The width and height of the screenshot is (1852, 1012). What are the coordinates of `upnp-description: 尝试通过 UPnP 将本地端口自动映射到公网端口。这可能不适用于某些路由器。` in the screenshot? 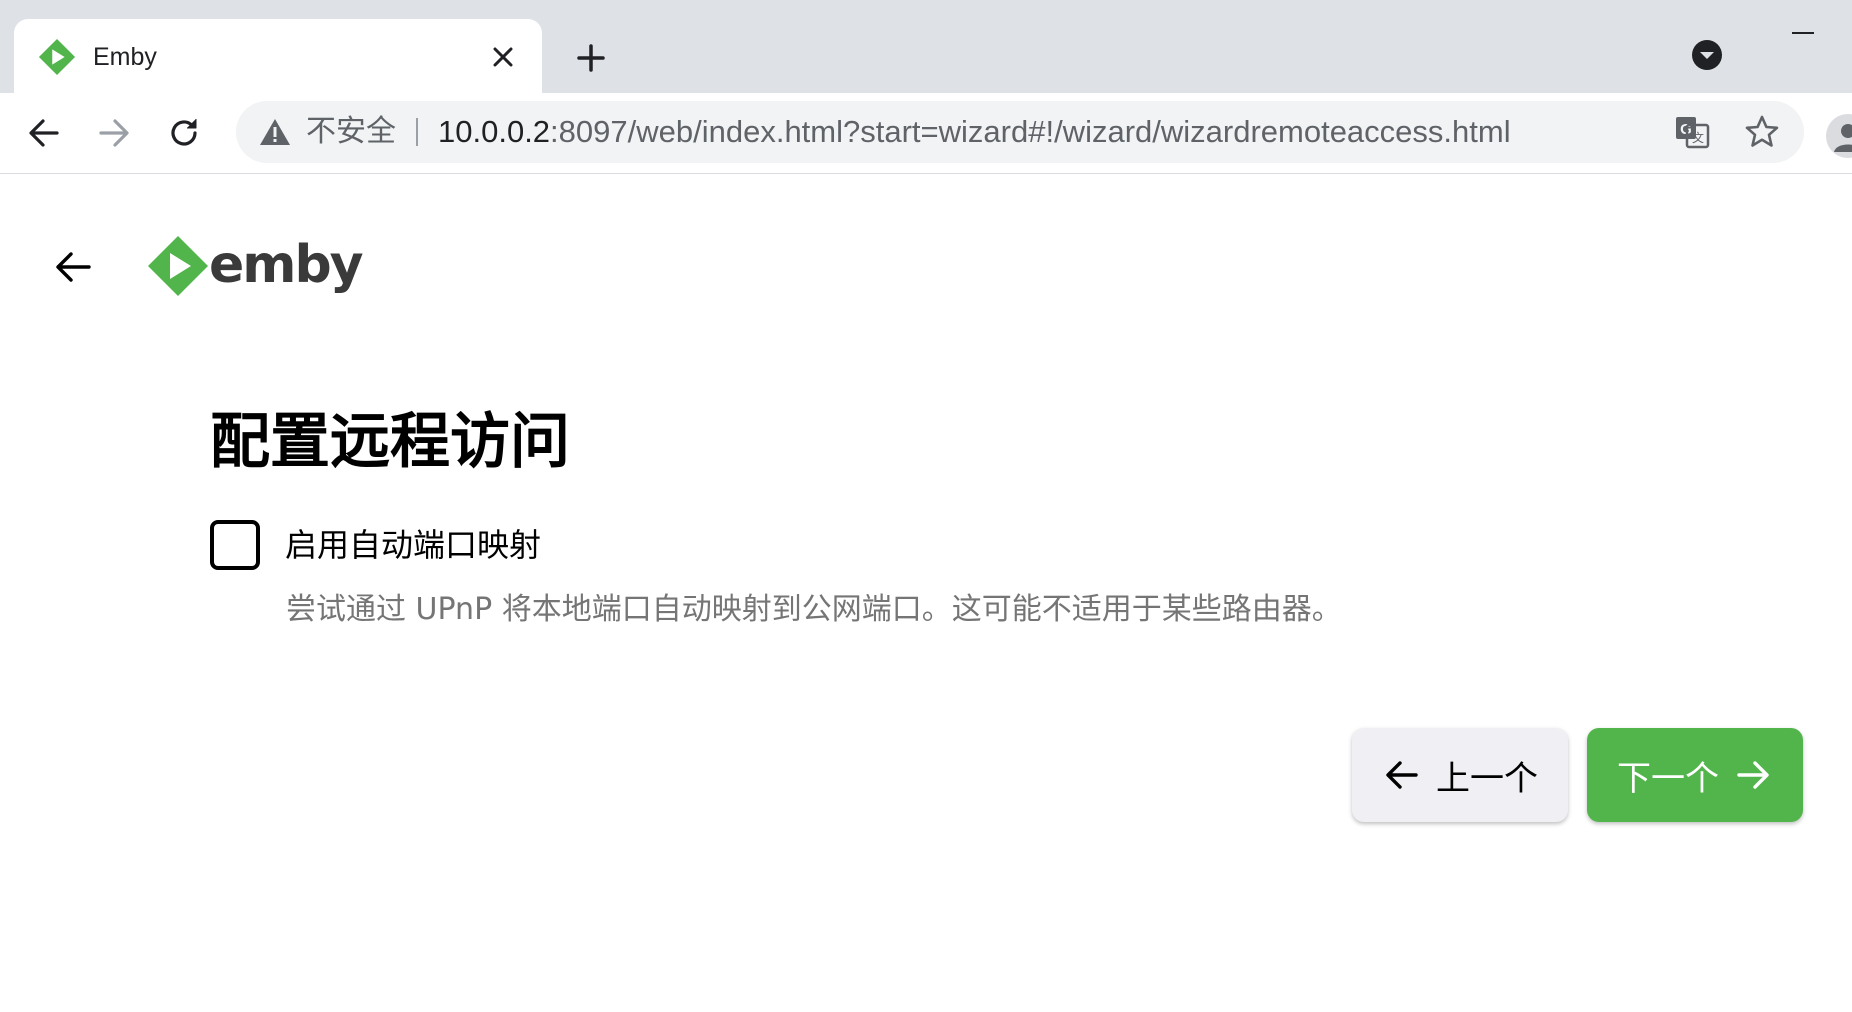 It's located at (814, 609).